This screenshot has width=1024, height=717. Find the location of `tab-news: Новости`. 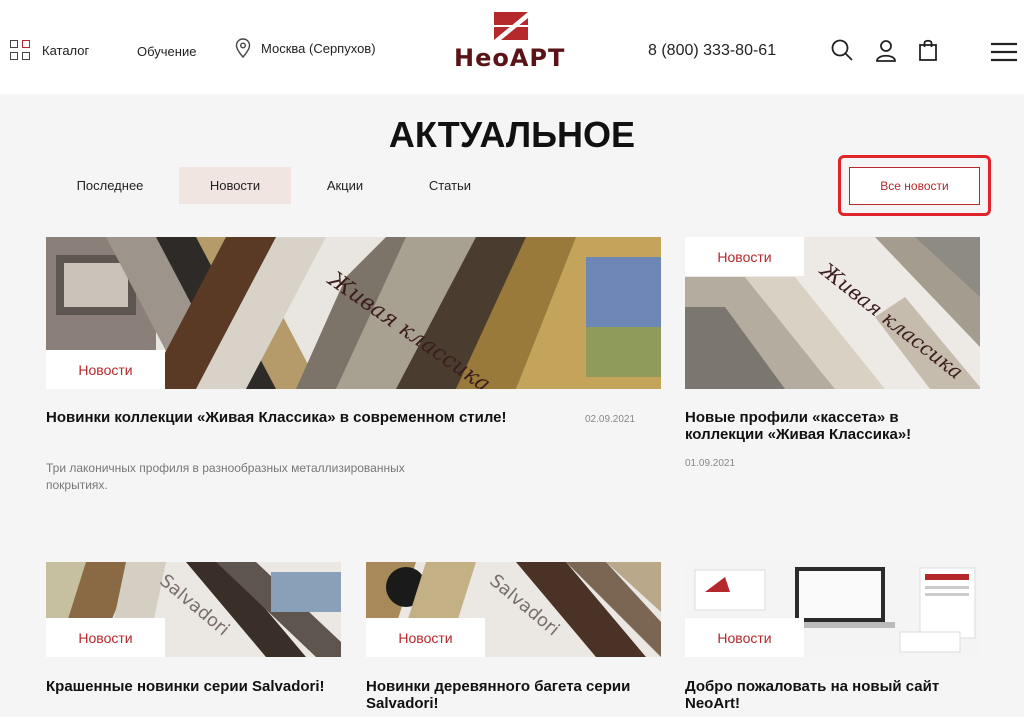

tab-news: Новости is located at coordinates (235, 185).